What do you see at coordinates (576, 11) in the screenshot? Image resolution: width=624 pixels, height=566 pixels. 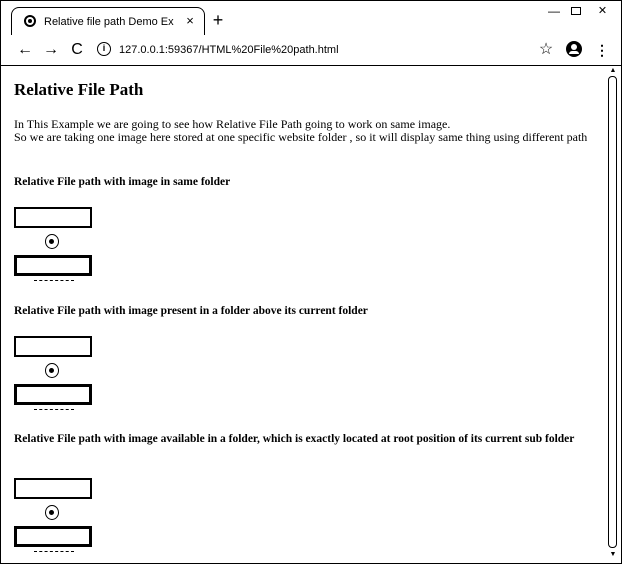 I see `maximize-icon` at bounding box center [576, 11].